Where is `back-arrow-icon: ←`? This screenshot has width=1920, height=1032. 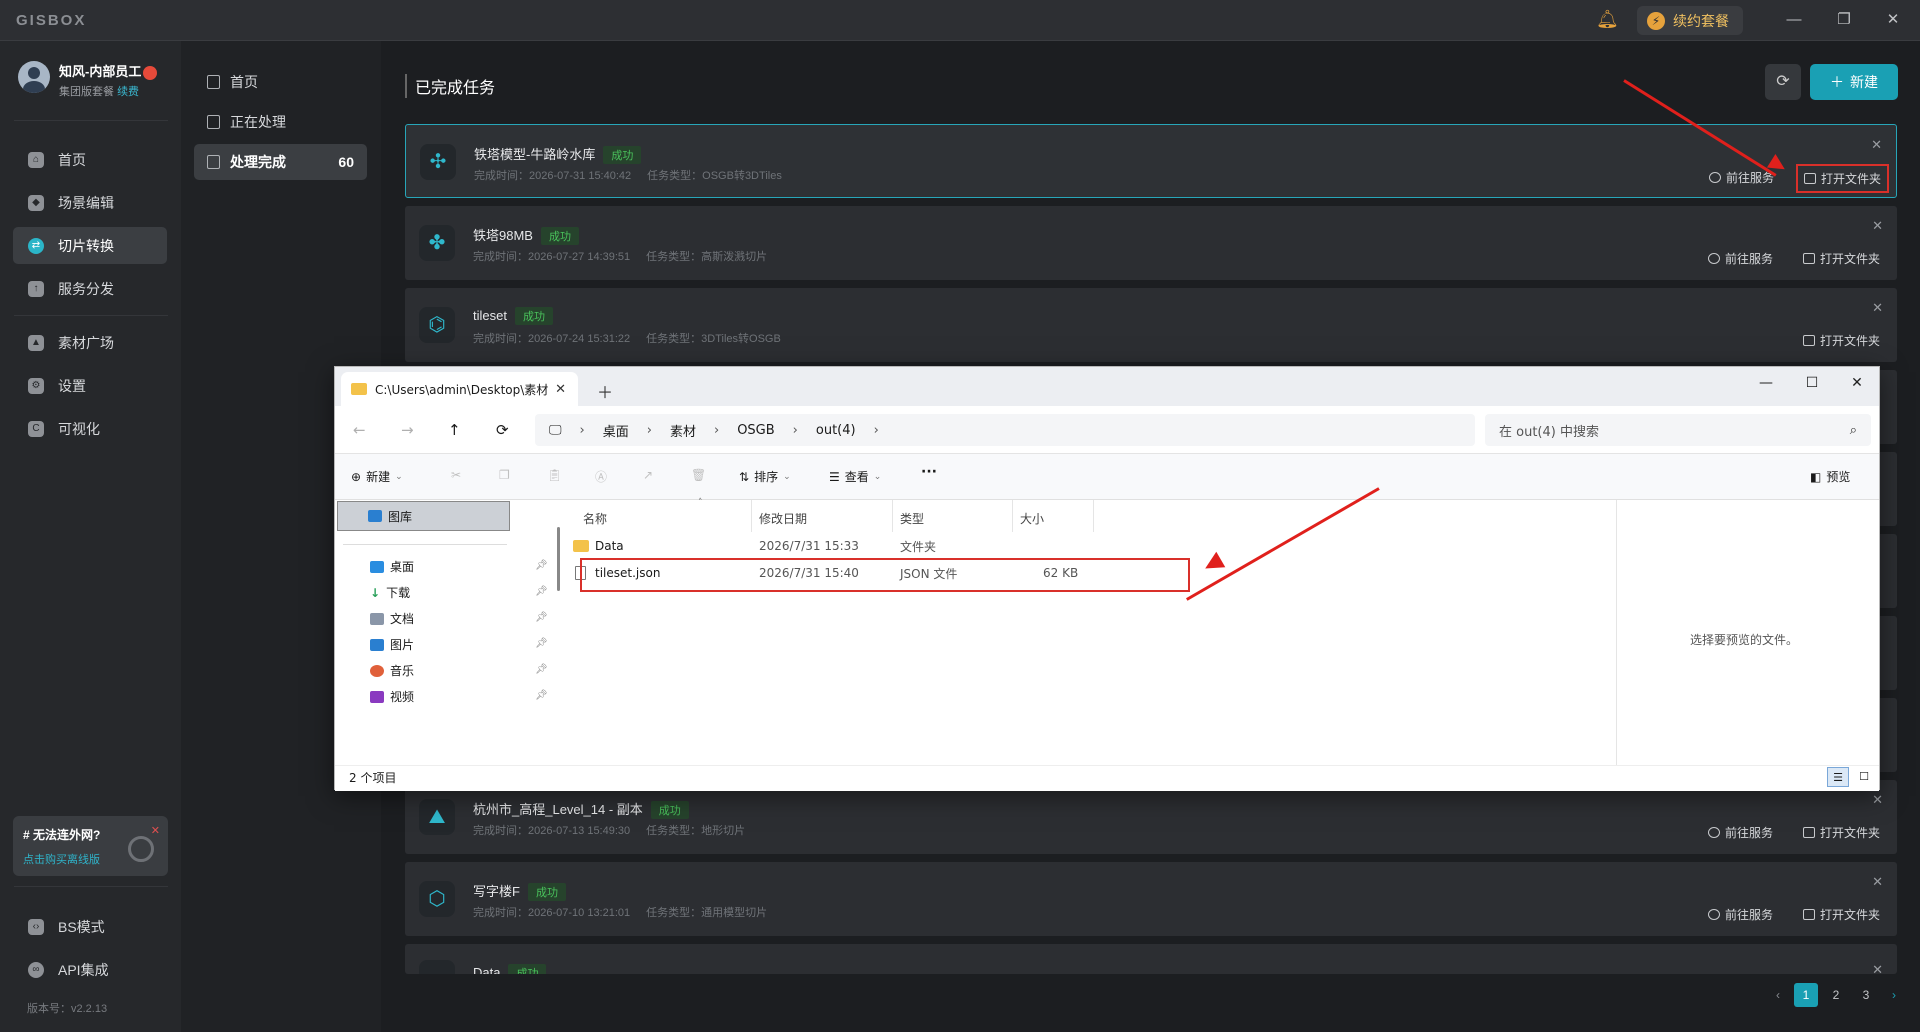 back-arrow-icon: ← is located at coordinates (359, 430).